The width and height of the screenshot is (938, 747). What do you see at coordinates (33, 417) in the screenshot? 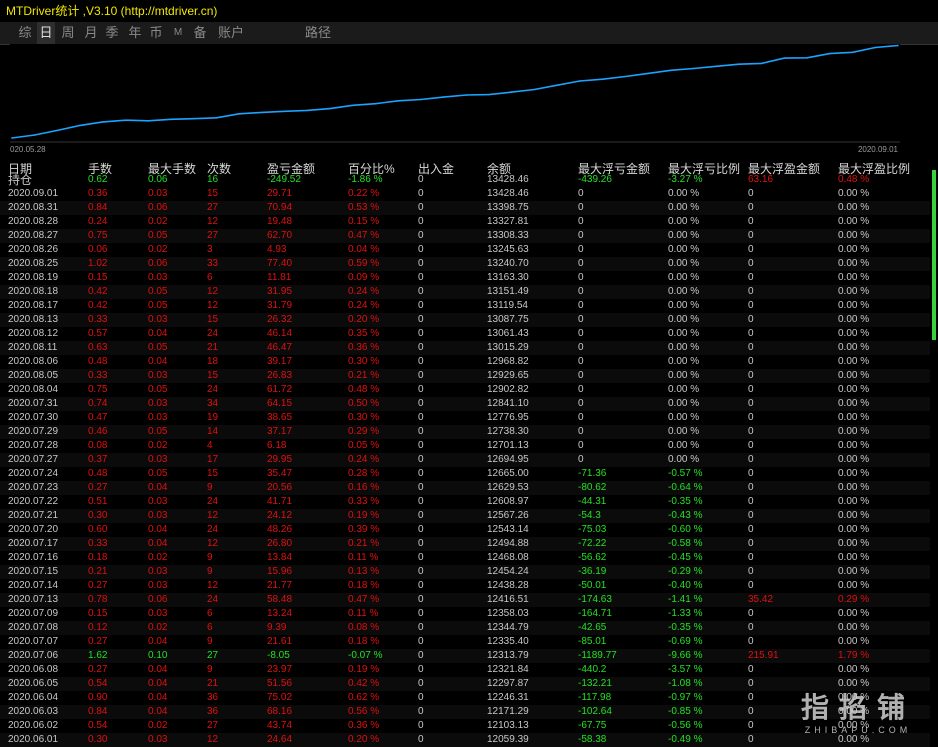
I see `table-cell: 2020.07.30` at bounding box center [33, 417].